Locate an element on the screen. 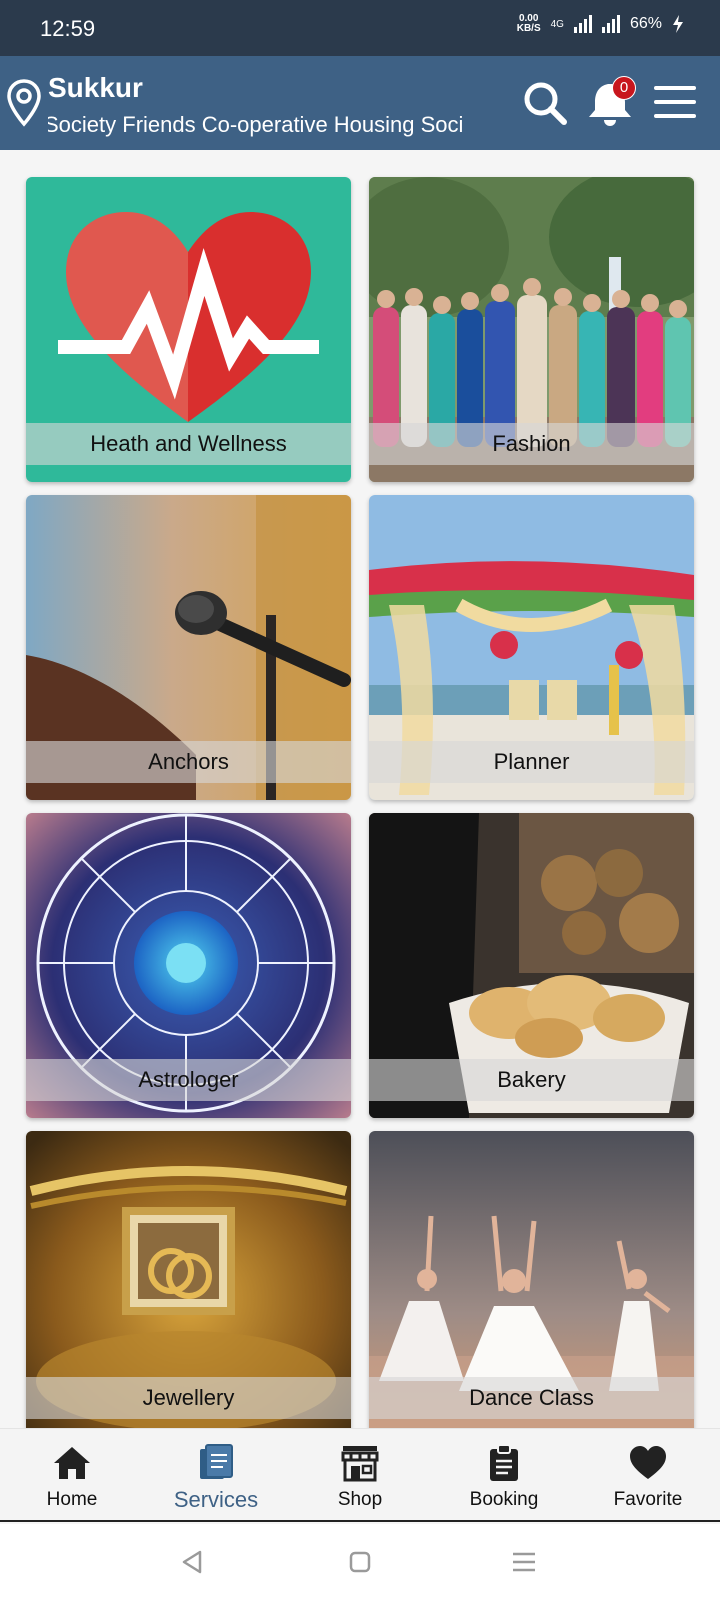 The height and width of the screenshot is (1600, 720). nav-booking: Booking is located at coordinates (504, 1475).